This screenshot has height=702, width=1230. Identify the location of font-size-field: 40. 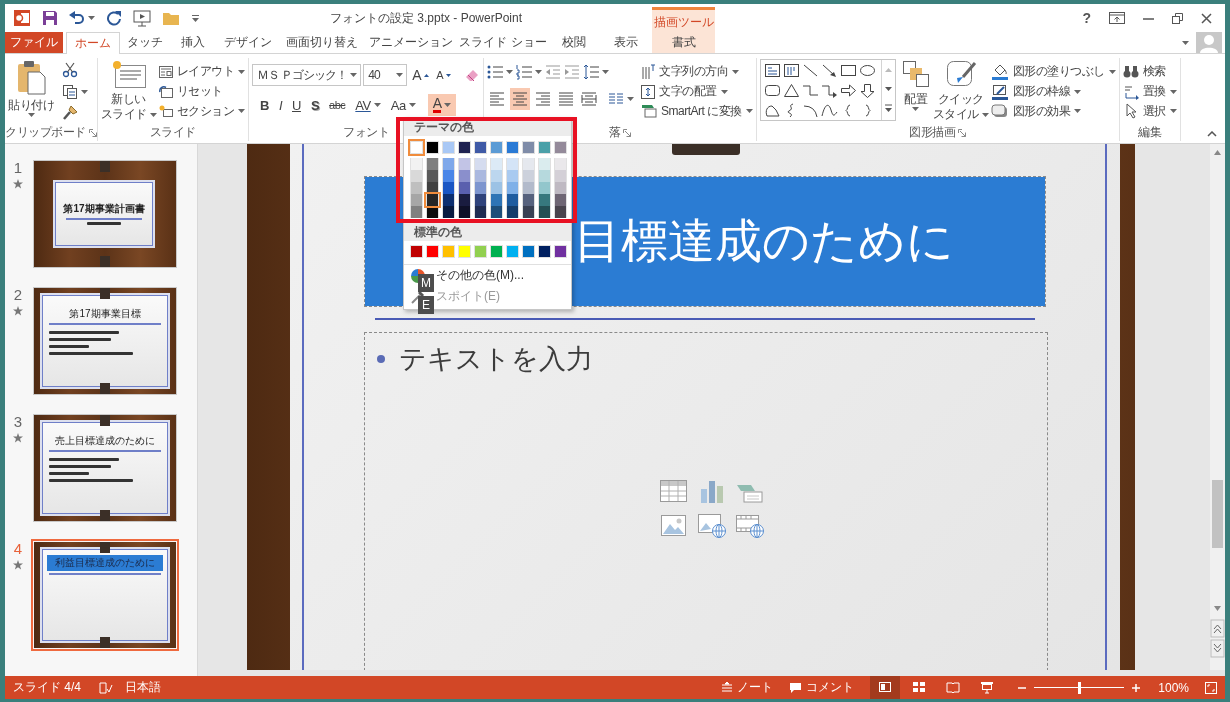
(385, 75).